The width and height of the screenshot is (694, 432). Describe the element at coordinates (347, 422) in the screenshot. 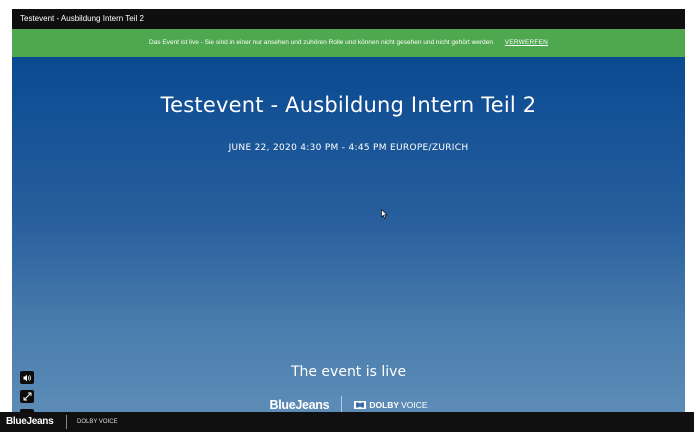

I see `footer-bar: BlueJeans DOLBY VOICE` at that location.